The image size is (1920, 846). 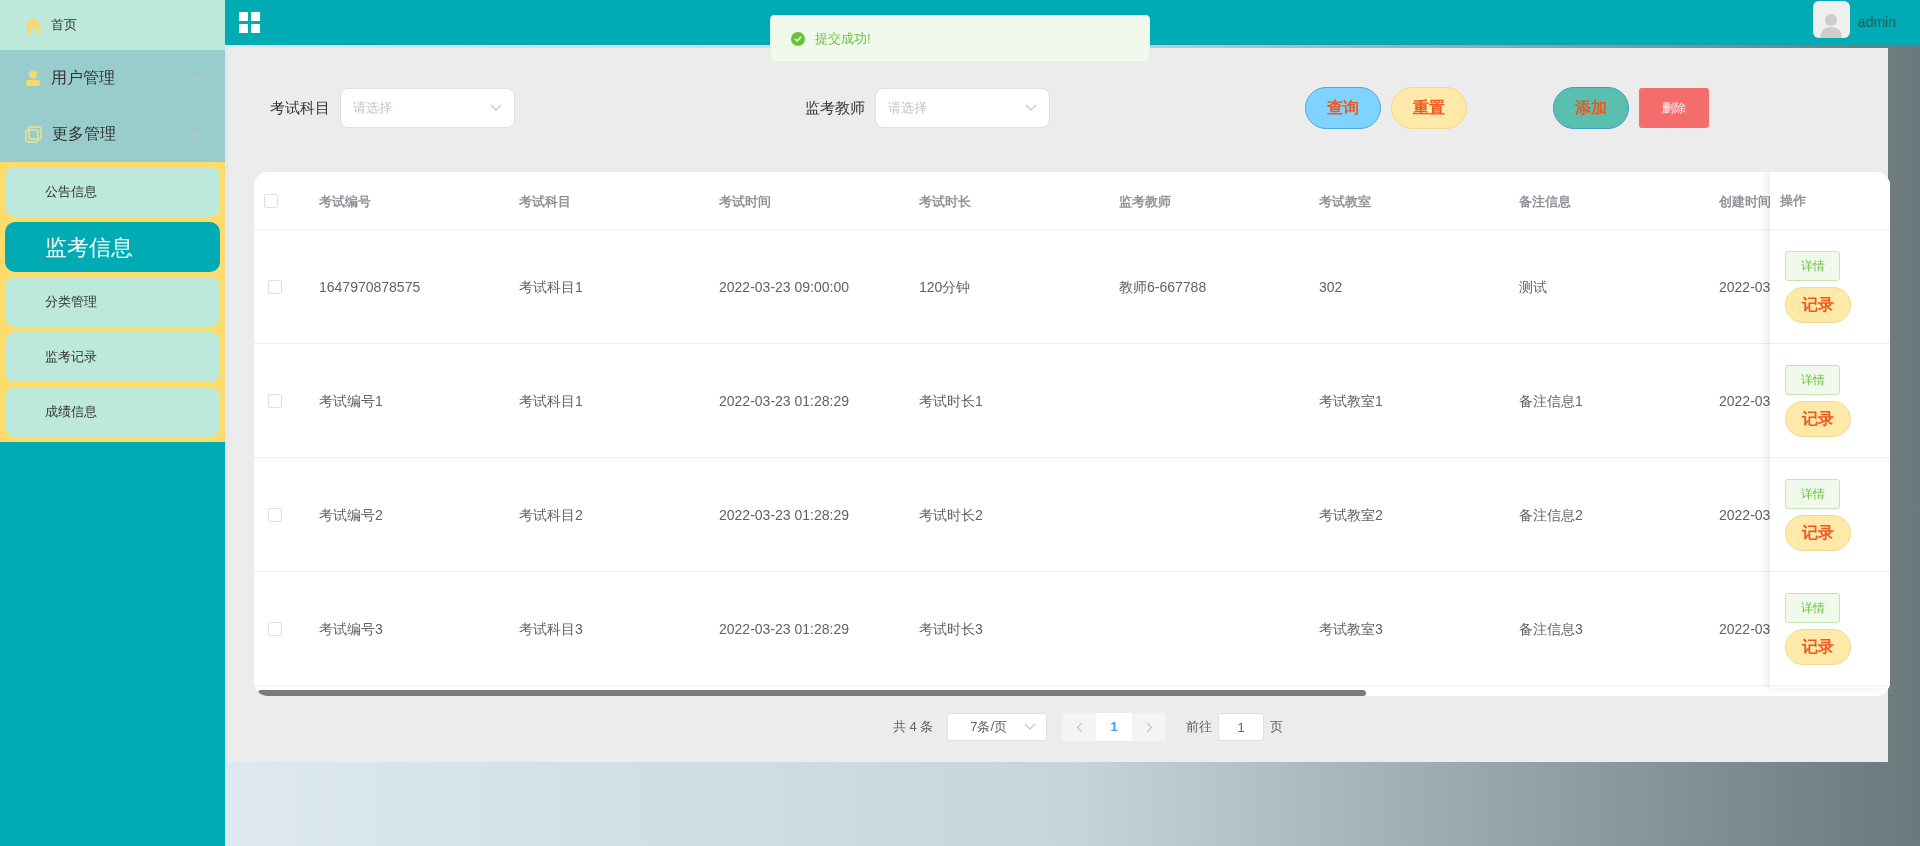 What do you see at coordinates (1163, 286) in the screenshot?
I see `table-cell: 教师6-667788` at bounding box center [1163, 286].